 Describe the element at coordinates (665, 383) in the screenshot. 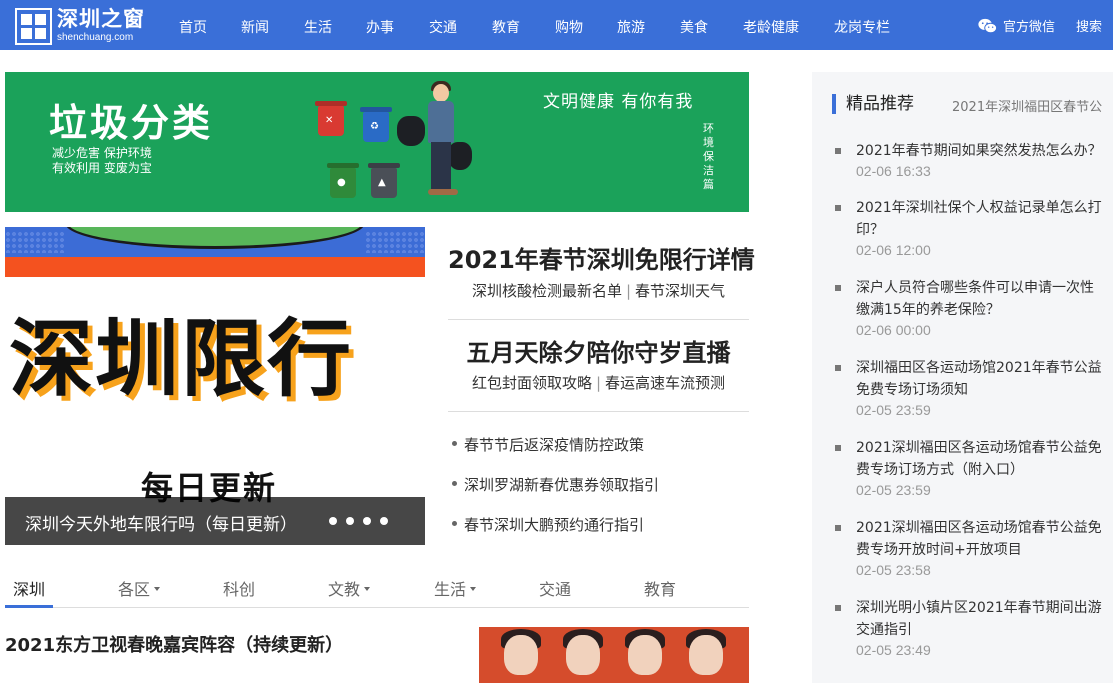

I see `headline-2-link-2: 春运高速车流预测` at that location.